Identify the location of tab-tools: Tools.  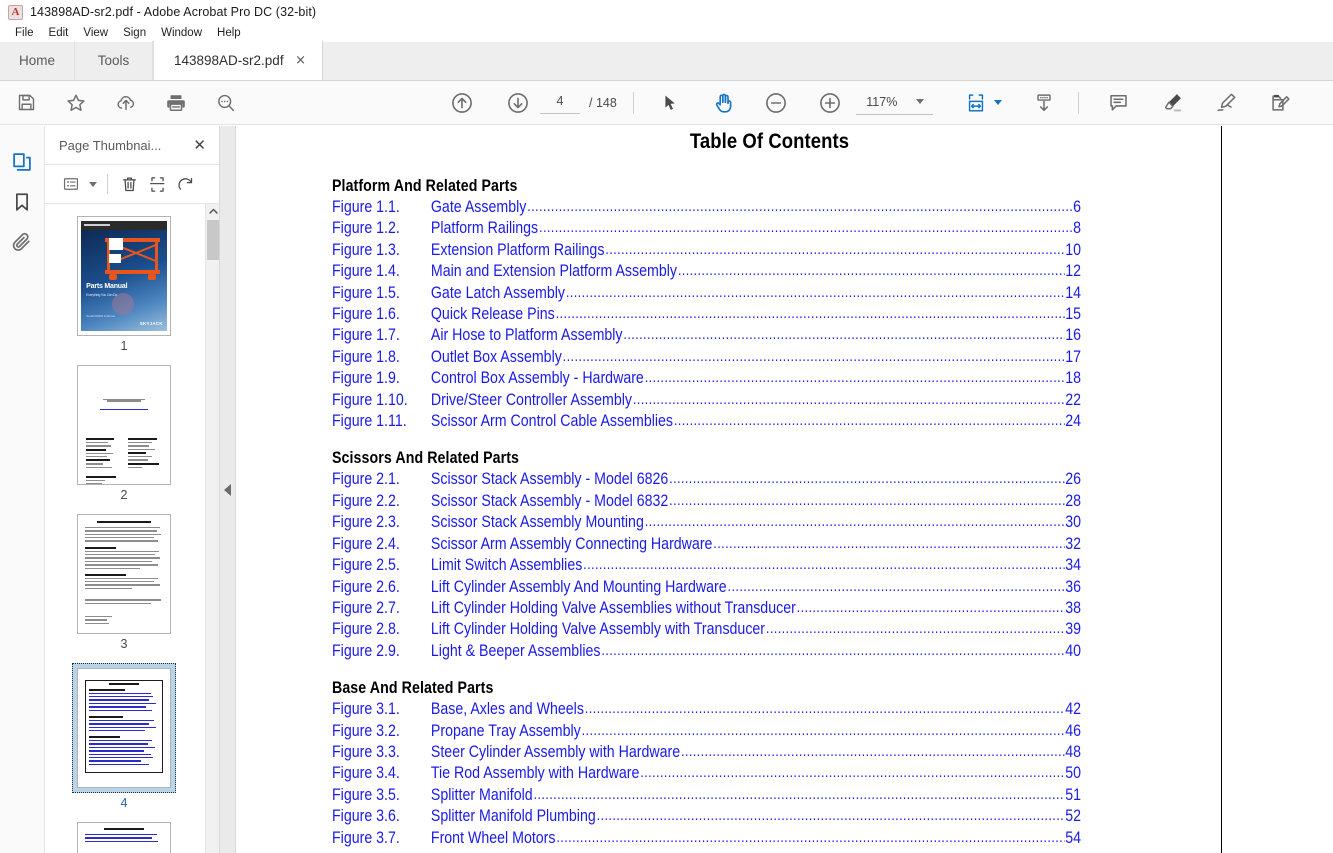
(114, 60).